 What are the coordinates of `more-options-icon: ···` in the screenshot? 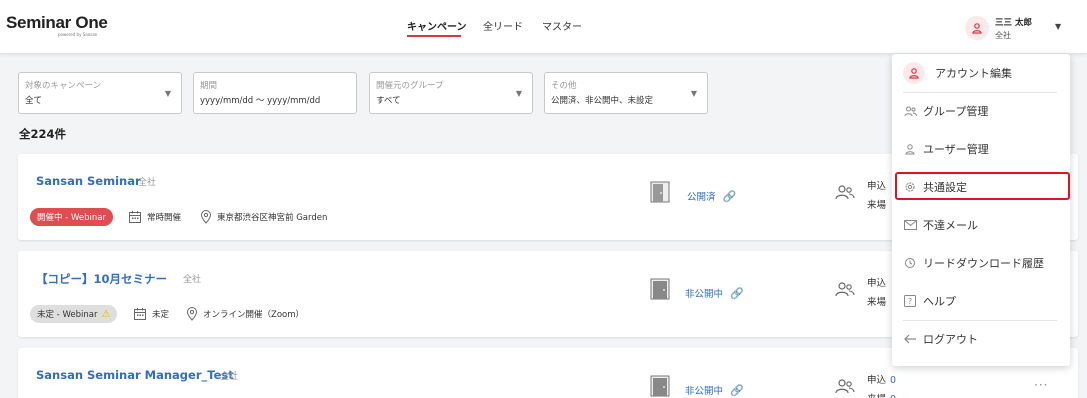 It's located at (1041, 385).